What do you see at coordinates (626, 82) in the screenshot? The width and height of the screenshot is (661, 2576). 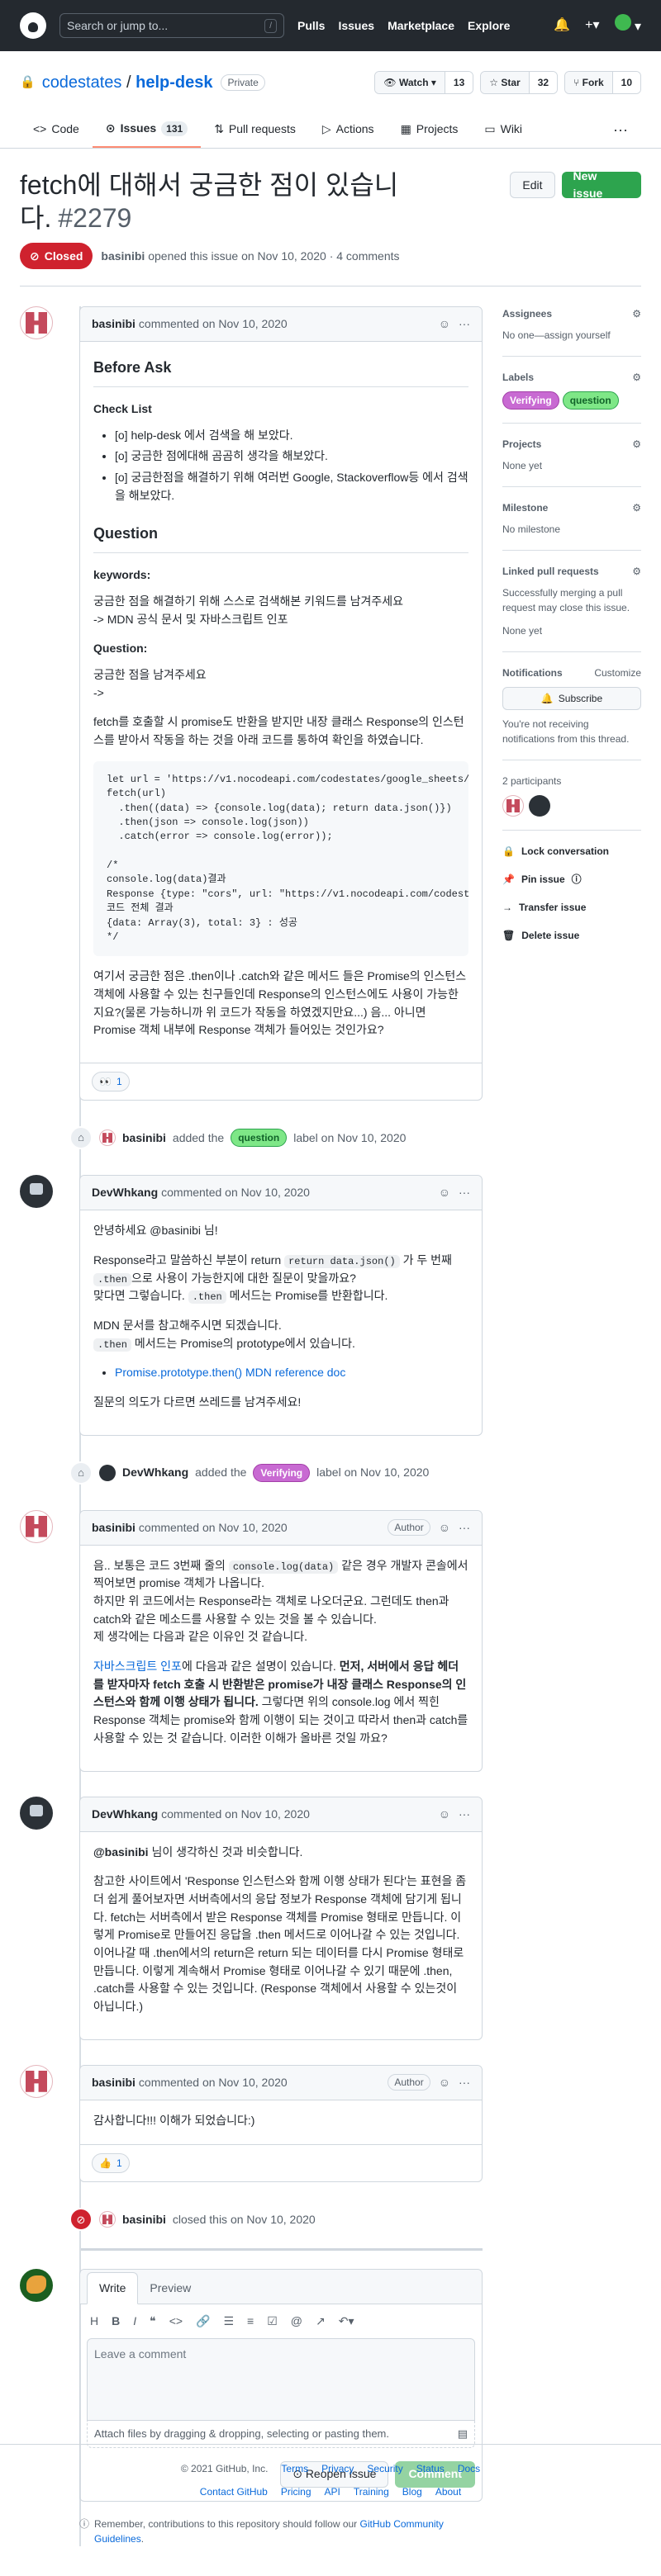 I see `fork-count: 10` at bounding box center [626, 82].